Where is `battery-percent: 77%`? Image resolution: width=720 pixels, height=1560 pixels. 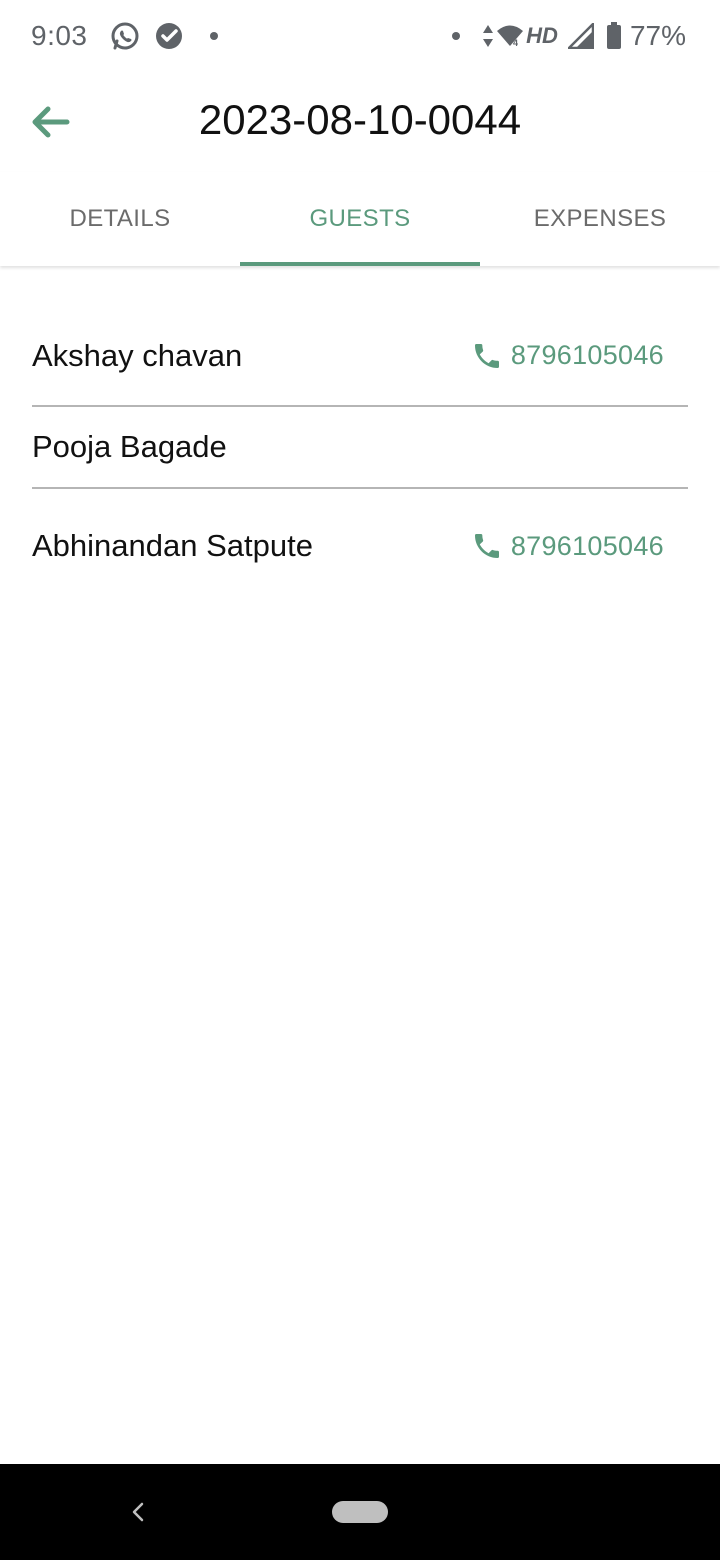 battery-percent: 77% is located at coordinates (657, 35).